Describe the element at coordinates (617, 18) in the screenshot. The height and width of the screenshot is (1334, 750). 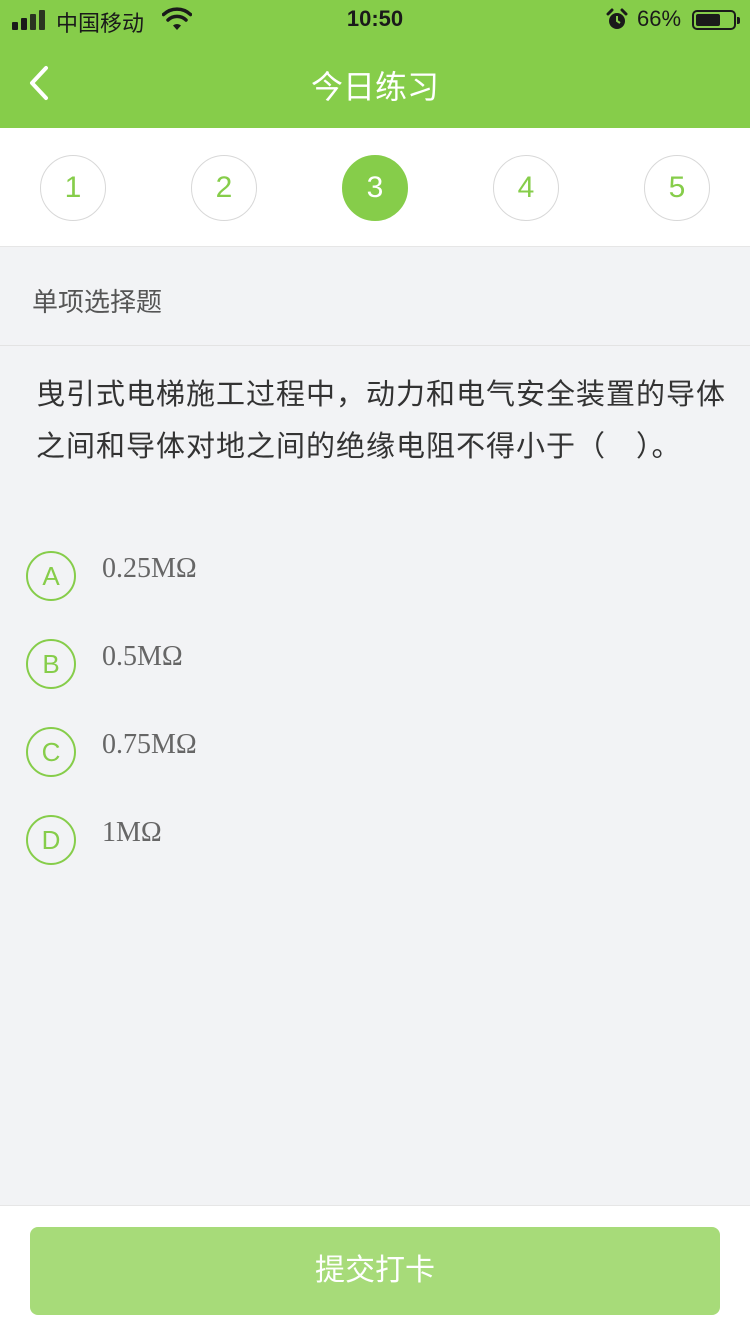
I see `alarm-clock-icon` at that location.